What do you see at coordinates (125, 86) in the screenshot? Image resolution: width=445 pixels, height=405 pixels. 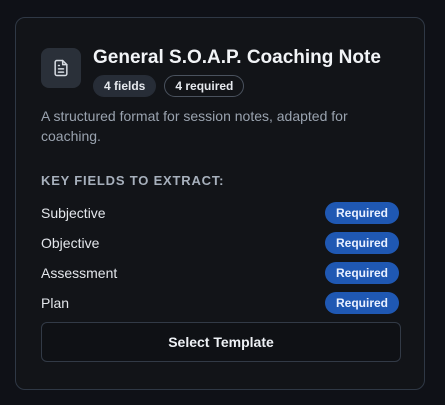 I see `fields-count-pill: 4 fields` at bounding box center [125, 86].